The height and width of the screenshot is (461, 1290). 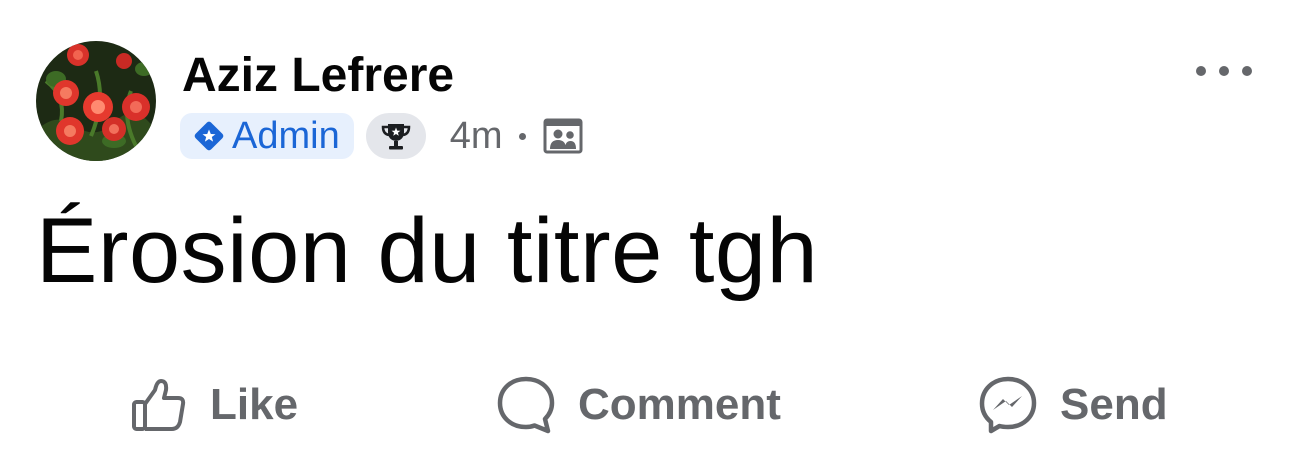 I want to click on comment-label: Comment, so click(x=679, y=404).